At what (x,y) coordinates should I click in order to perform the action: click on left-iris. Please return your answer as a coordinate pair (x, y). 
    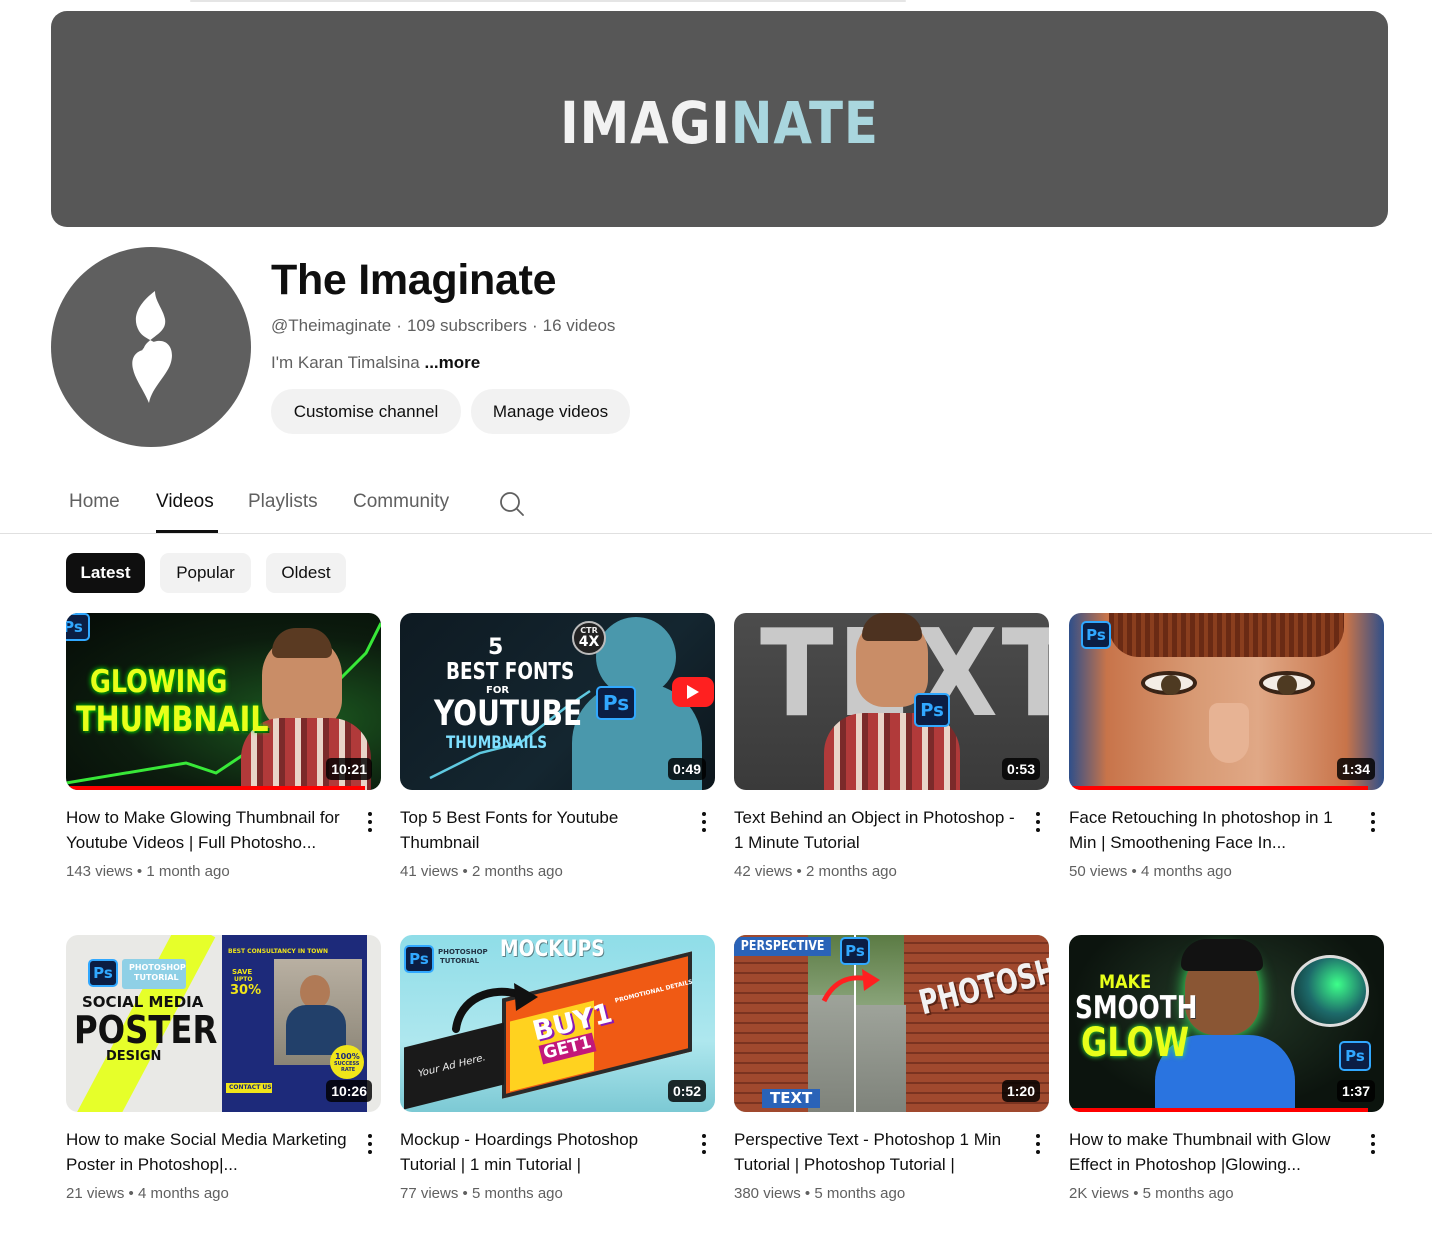
    Looking at the image, I should click on (1171, 685).